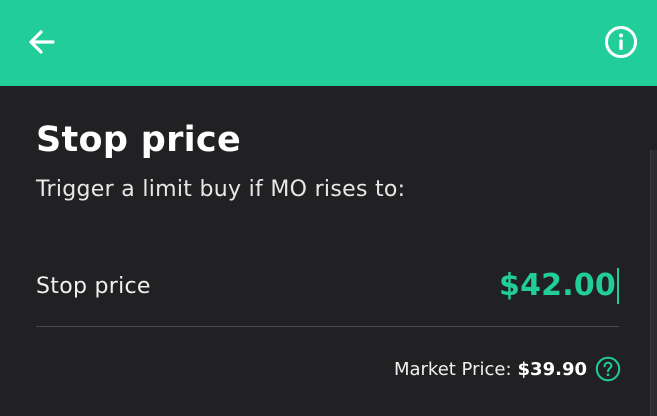  What do you see at coordinates (139, 140) in the screenshot?
I see `page-title: Stop price` at bounding box center [139, 140].